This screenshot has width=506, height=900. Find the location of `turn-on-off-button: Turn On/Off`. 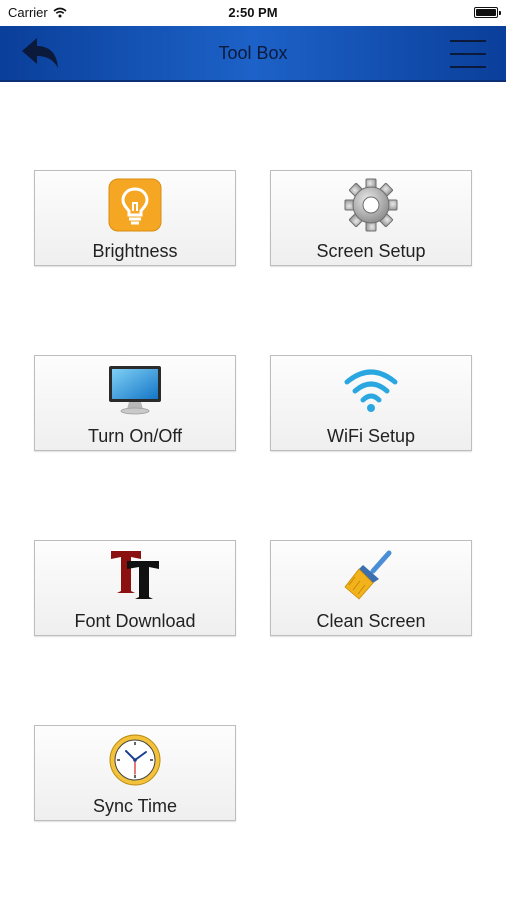

turn-on-off-button: Turn On/Off is located at coordinates (135, 403).